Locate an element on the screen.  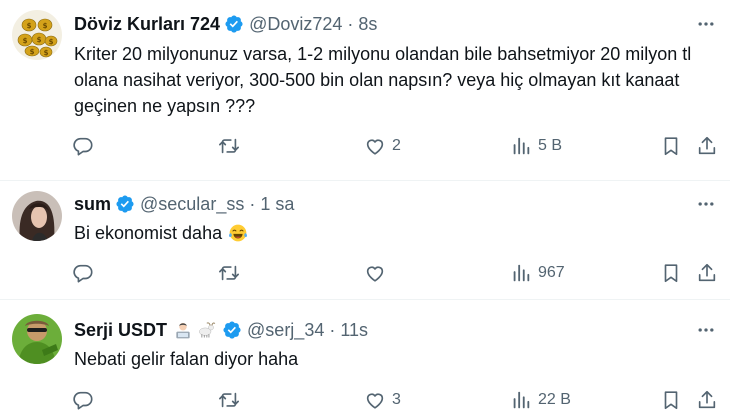
display-name: sum is located at coordinates (92, 204).